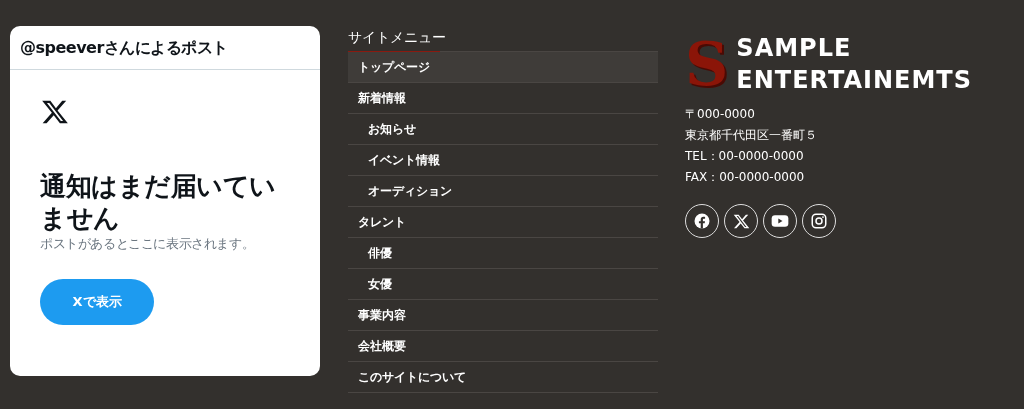 This screenshot has height=409, width=1024. I want to click on menu-item: 俳優, so click(503, 253).